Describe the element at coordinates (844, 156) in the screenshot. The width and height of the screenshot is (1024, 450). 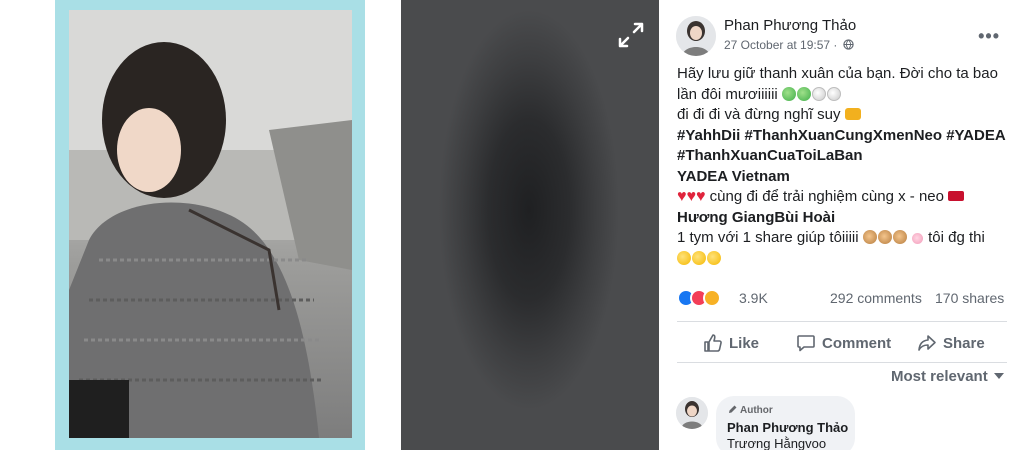
I see `hashtag-line-2: #ThanhXuanCuaToiLaBan` at that location.